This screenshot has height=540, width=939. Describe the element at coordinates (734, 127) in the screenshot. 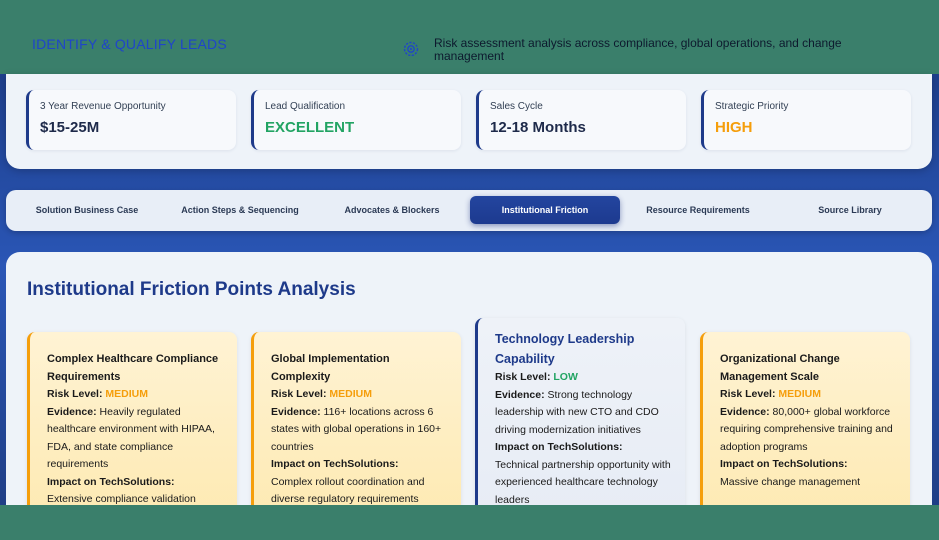

I see `metric-value: HIGH` at that location.